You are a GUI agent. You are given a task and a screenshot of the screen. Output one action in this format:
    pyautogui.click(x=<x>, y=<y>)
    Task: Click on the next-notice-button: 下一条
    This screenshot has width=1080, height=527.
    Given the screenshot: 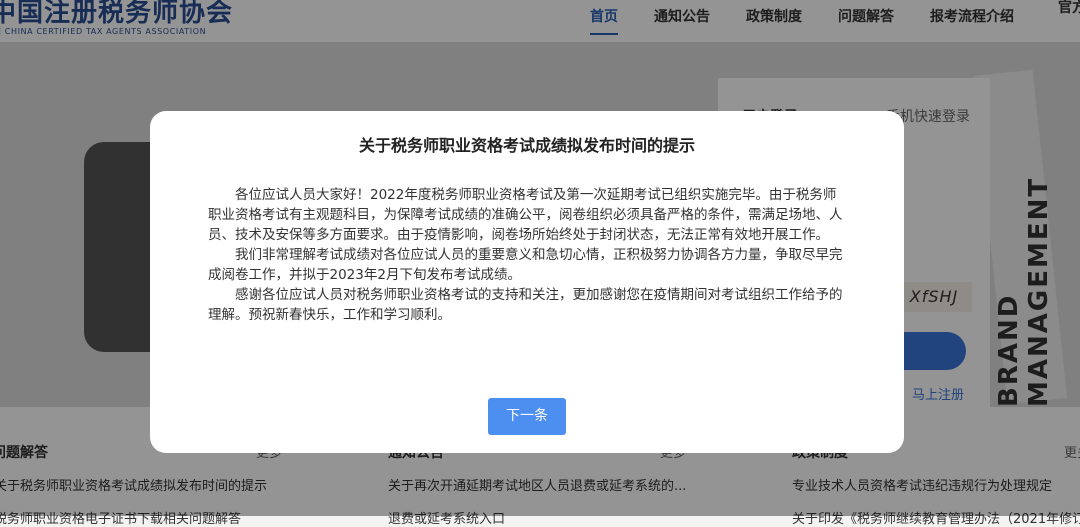 What is the action you would take?
    pyautogui.click(x=527, y=416)
    